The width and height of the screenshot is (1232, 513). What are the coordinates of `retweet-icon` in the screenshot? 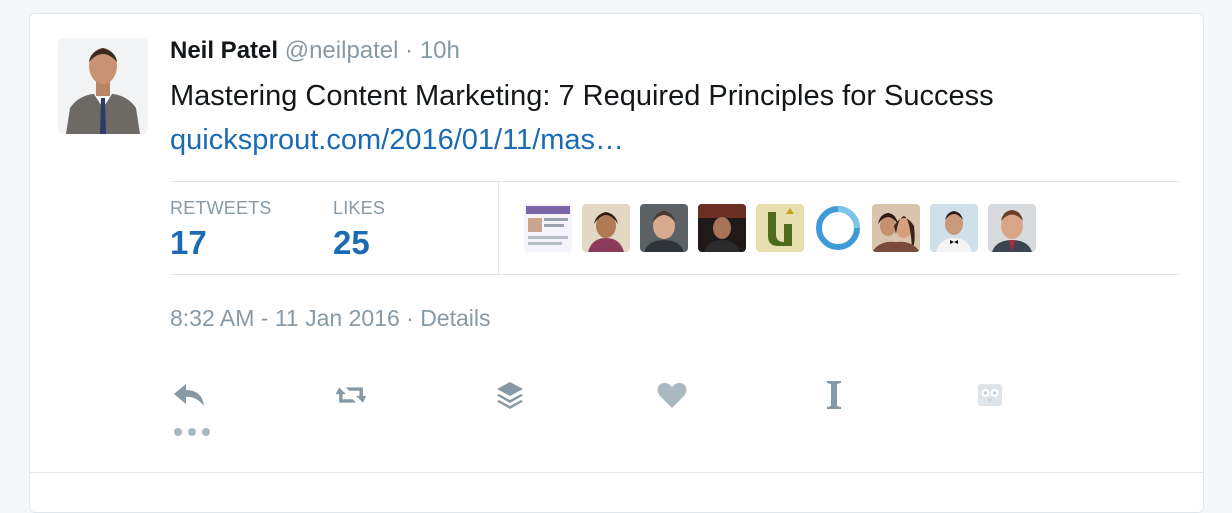 It's located at (351, 395).